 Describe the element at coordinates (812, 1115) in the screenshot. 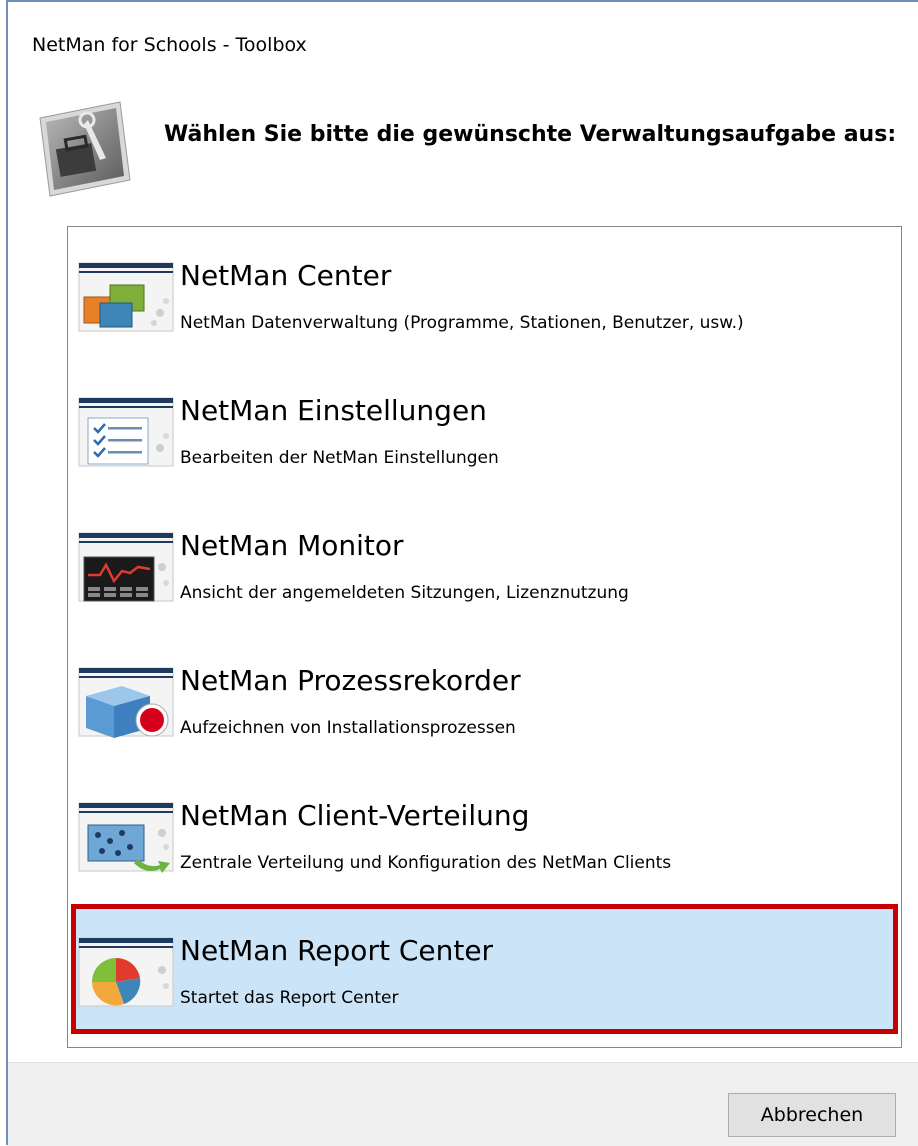

I see `cancel-button: Abbrechen` at that location.